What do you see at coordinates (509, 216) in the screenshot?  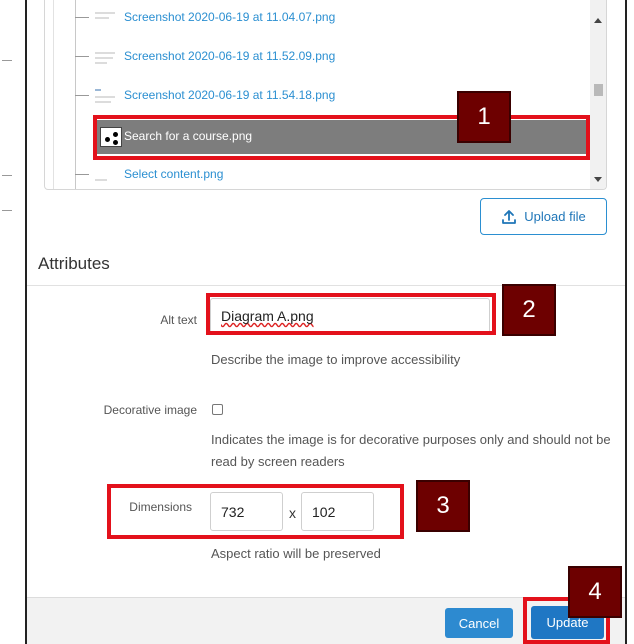 I see `upload-icon` at bounding box center [509, 216].